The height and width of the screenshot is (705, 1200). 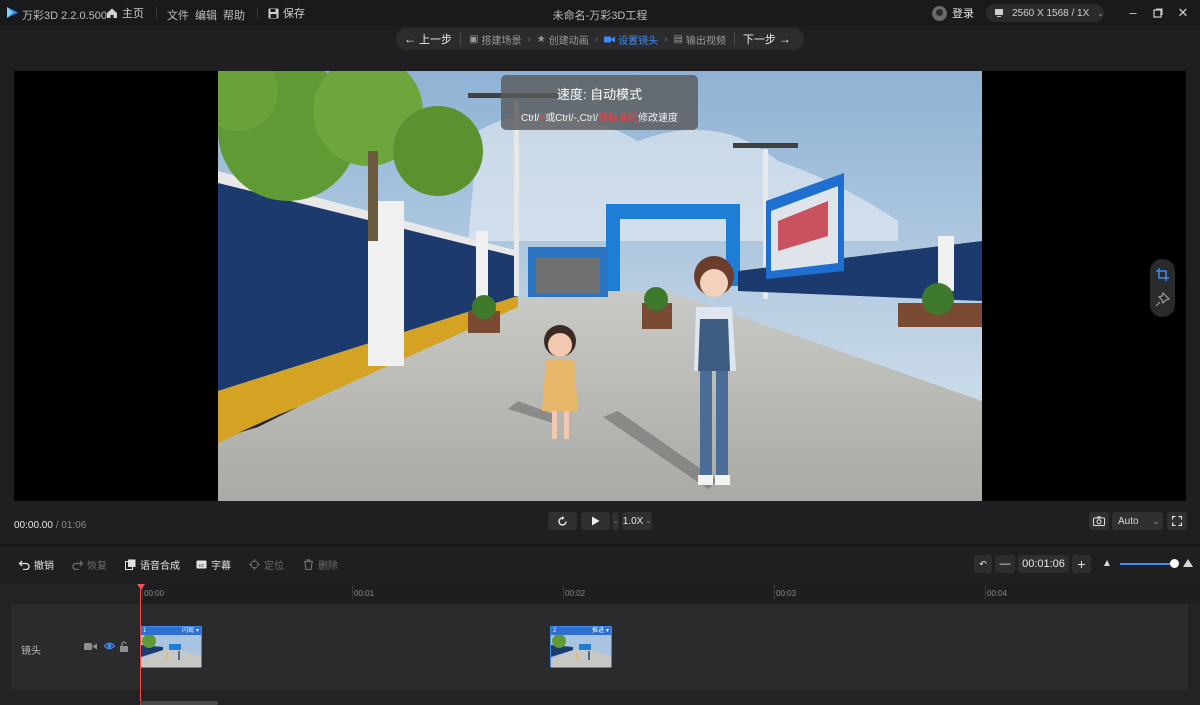 I want to click on step-label: 搭建场景, so click(x=501, y=41).